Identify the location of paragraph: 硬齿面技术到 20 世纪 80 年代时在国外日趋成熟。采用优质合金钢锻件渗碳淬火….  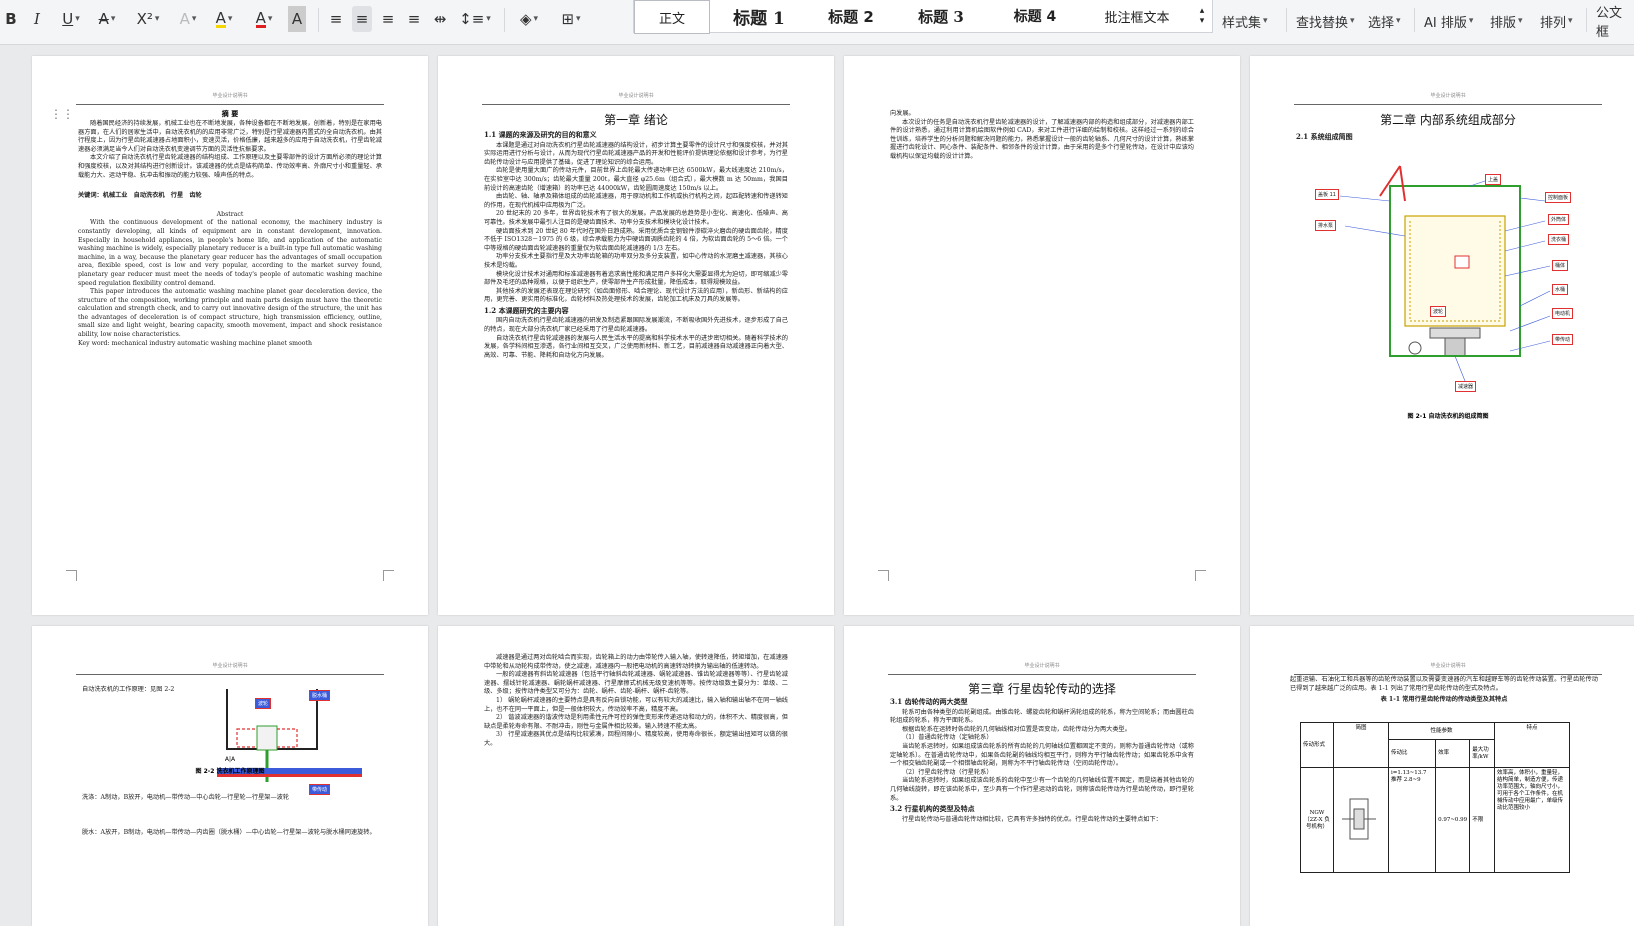
(636, 239).